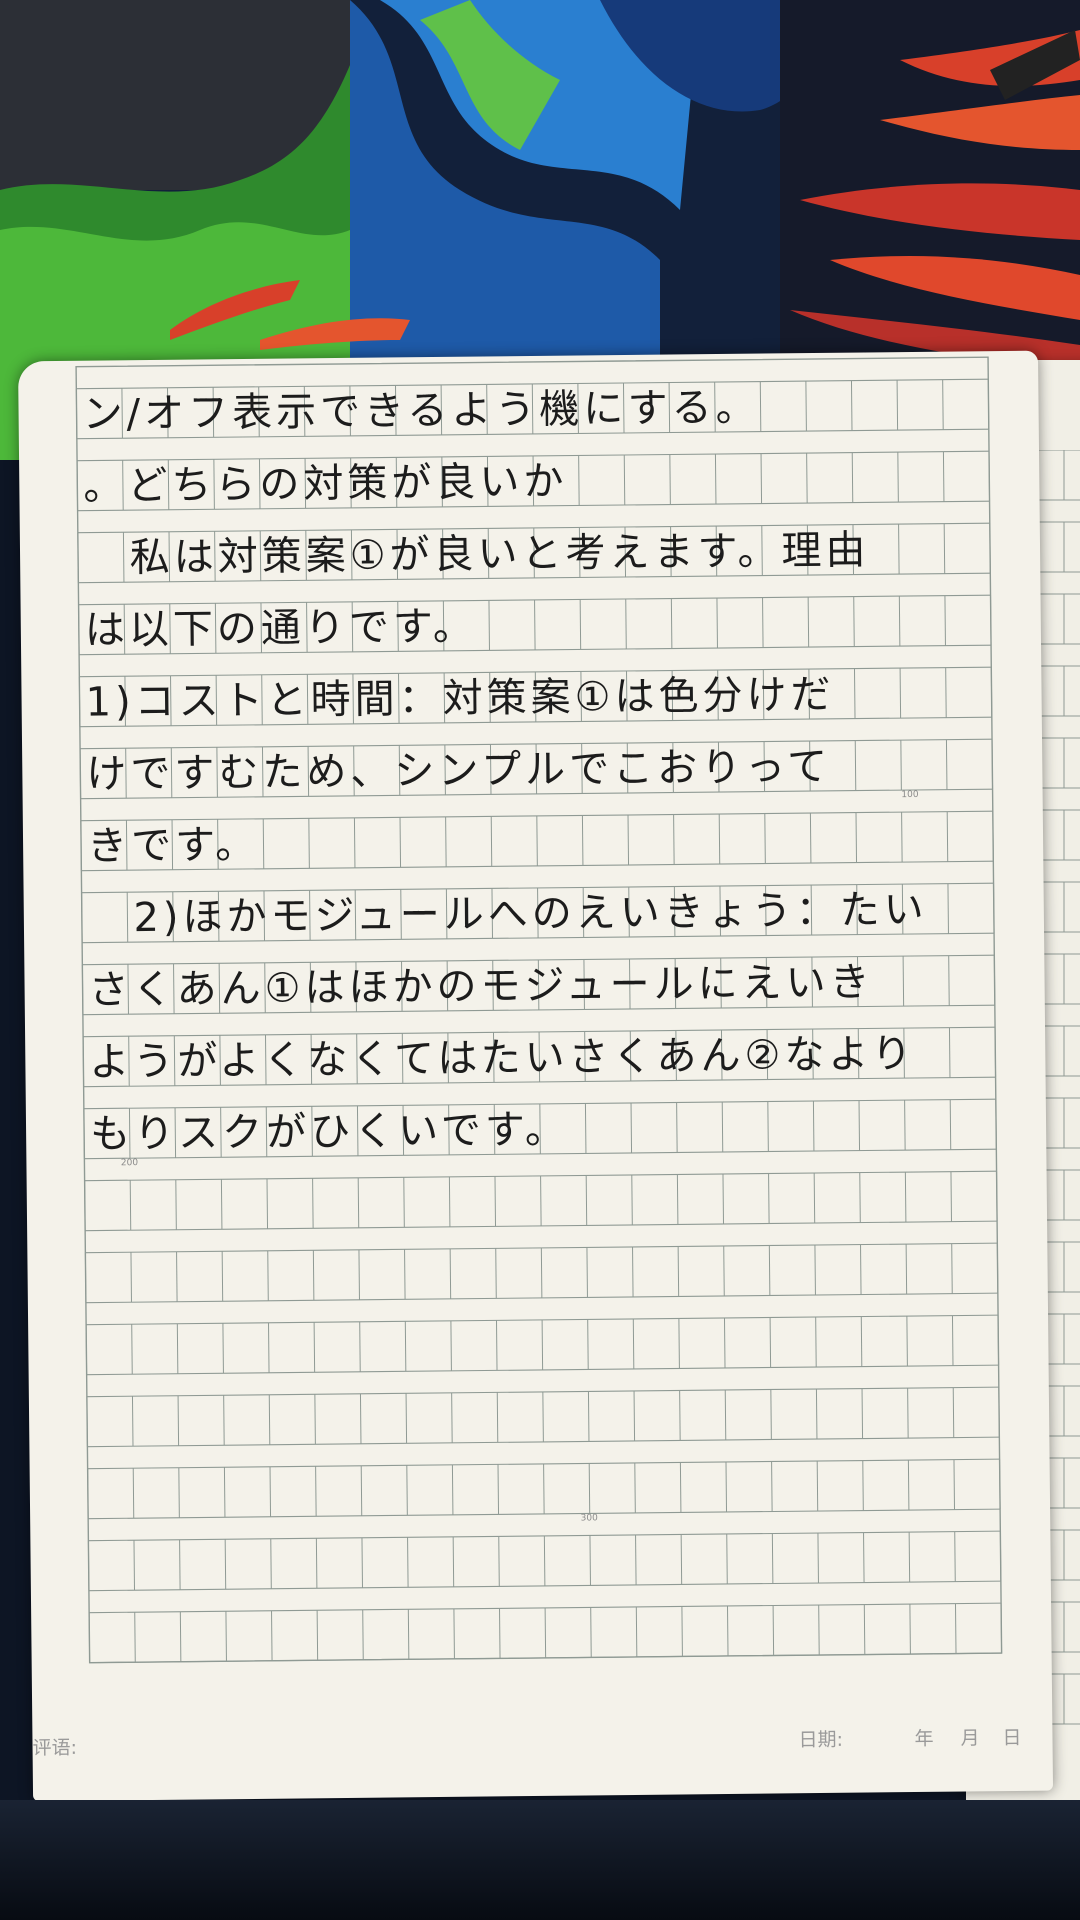 The image size is (1080, 1920). I want to click on grid-counter-200: 200, so click(129, 1163).